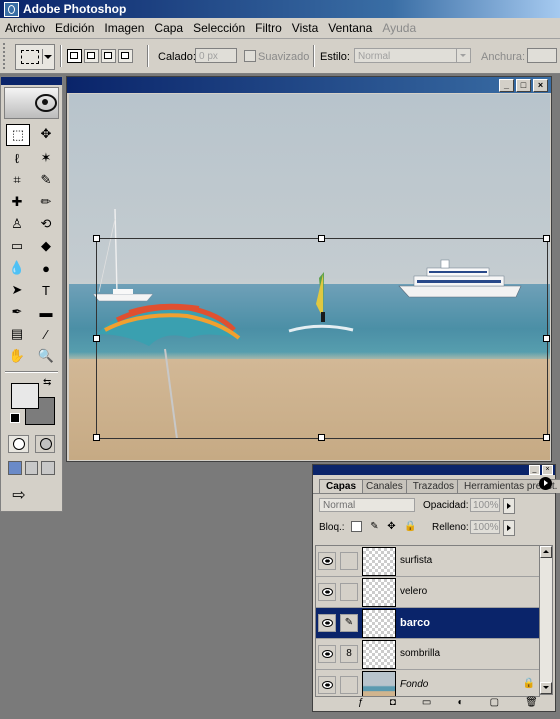 Image resolution: width=560 pixels, height=719 pixels. What do you see at coordinates (391, 526) in the screenshot?
I see `lock-position-icon: ✥` at bounding box center [391, 526].